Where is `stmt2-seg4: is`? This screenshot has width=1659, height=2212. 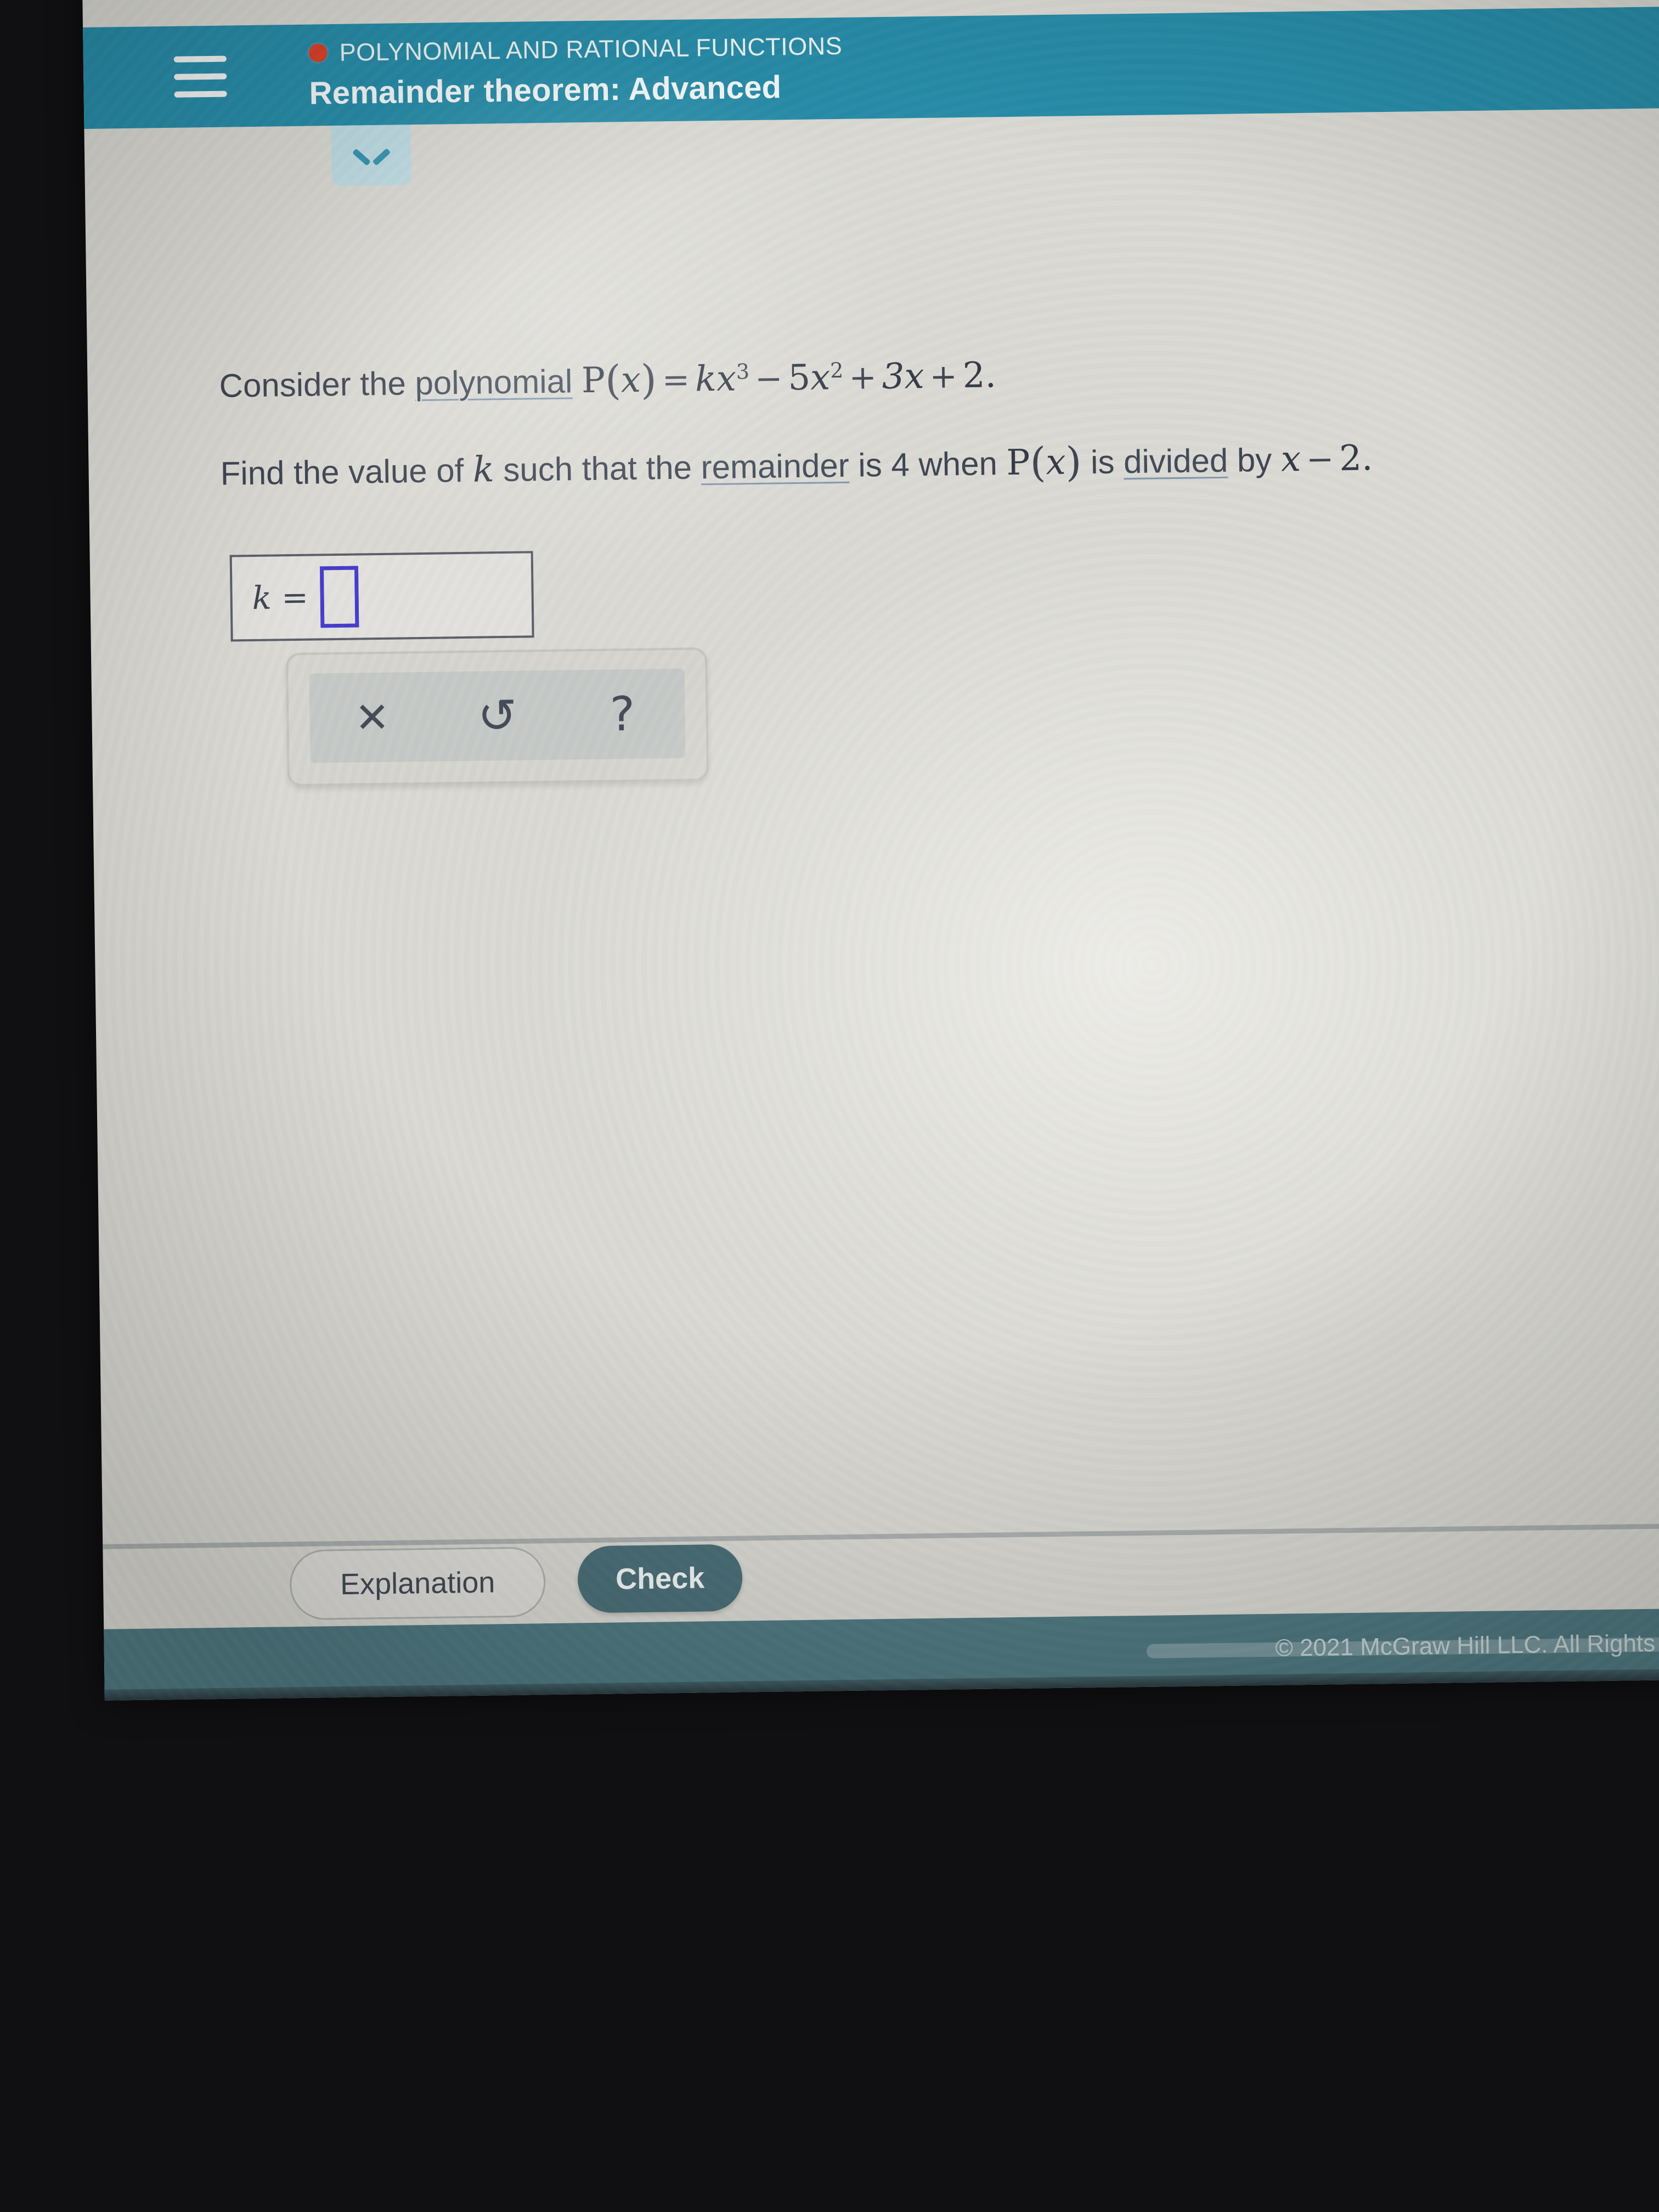
stmt2-seg4: is is located at coordinates (1102, 462).